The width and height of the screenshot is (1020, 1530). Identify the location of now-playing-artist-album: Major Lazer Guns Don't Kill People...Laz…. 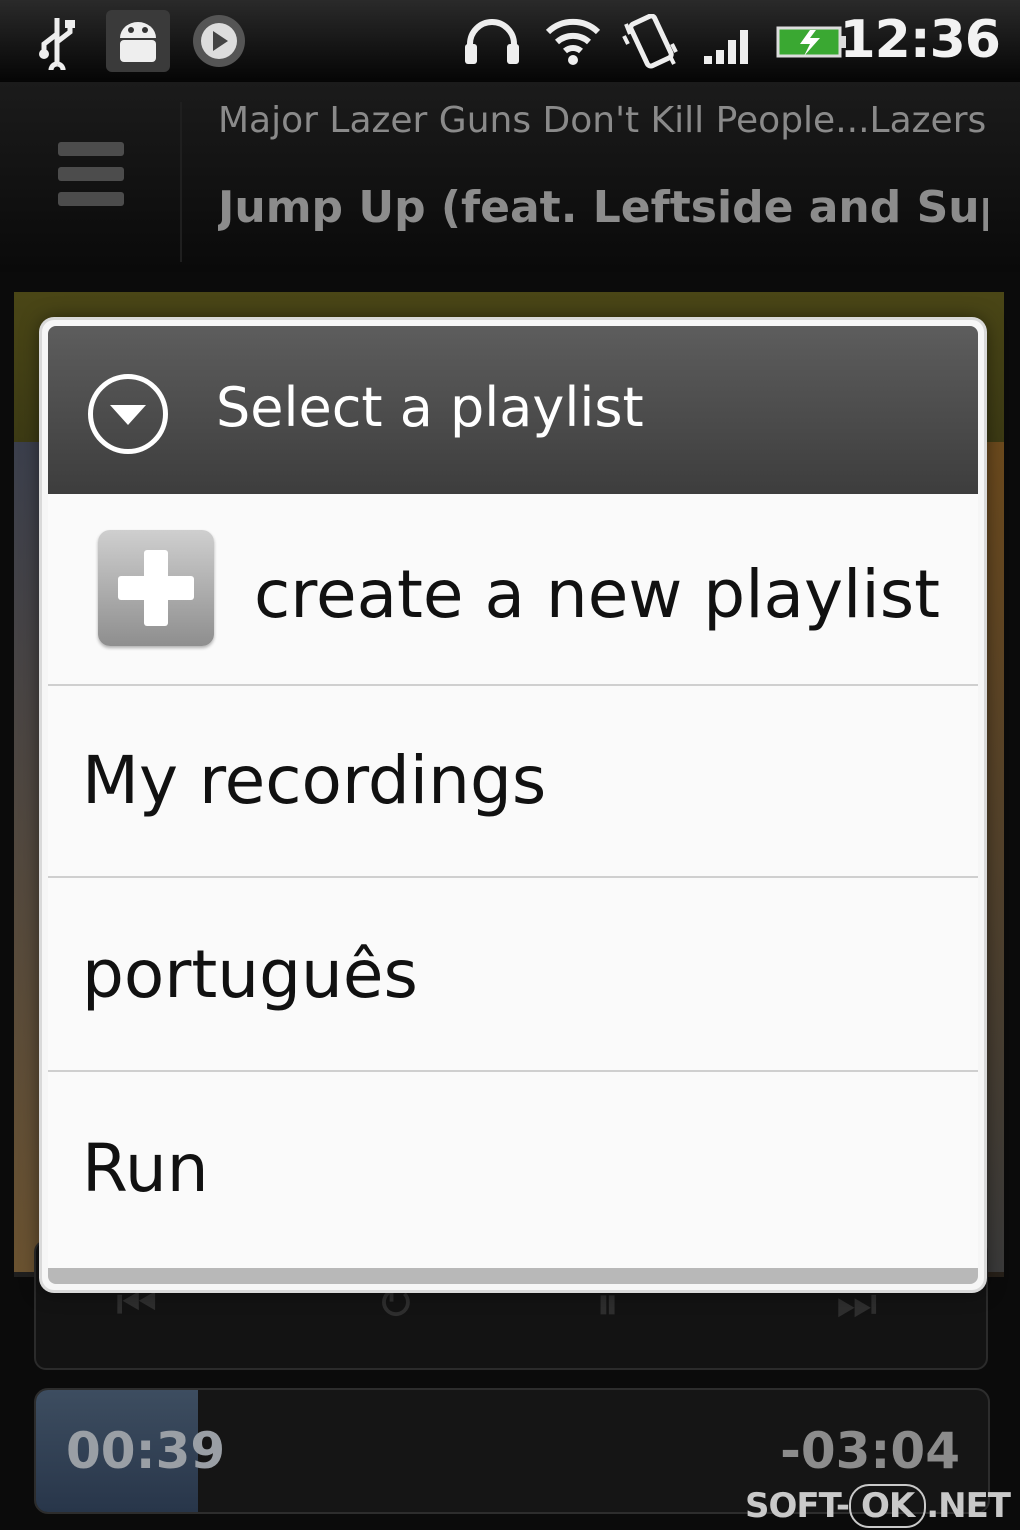
(603, 120).